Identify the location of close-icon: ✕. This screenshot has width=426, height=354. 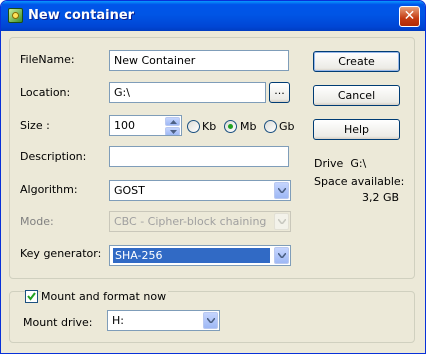
(409, 16).